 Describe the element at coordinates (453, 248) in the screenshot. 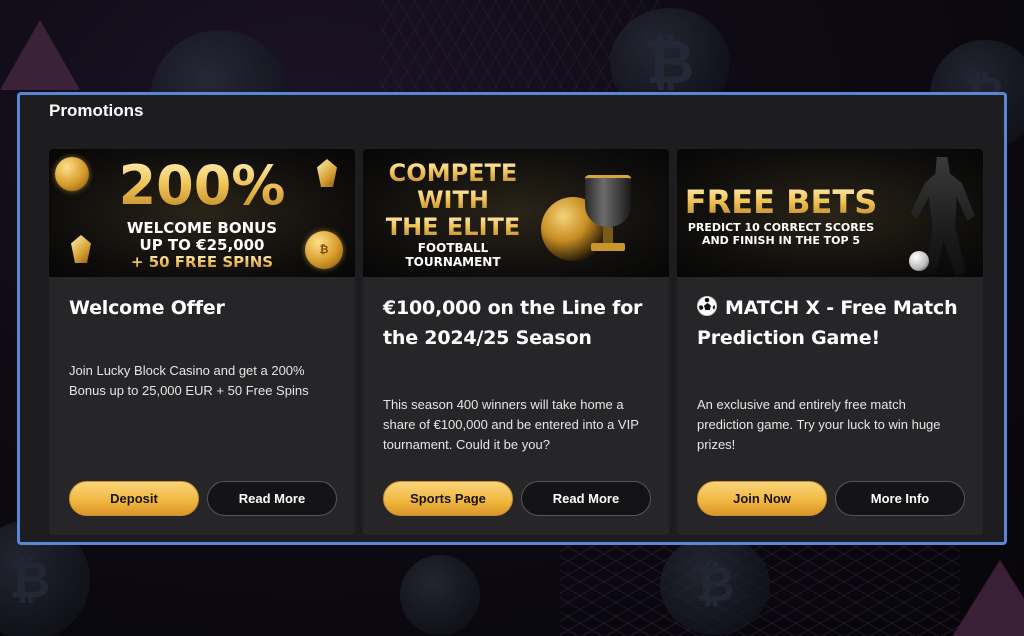

I see `banner-line: FOOTBALL` at that location.